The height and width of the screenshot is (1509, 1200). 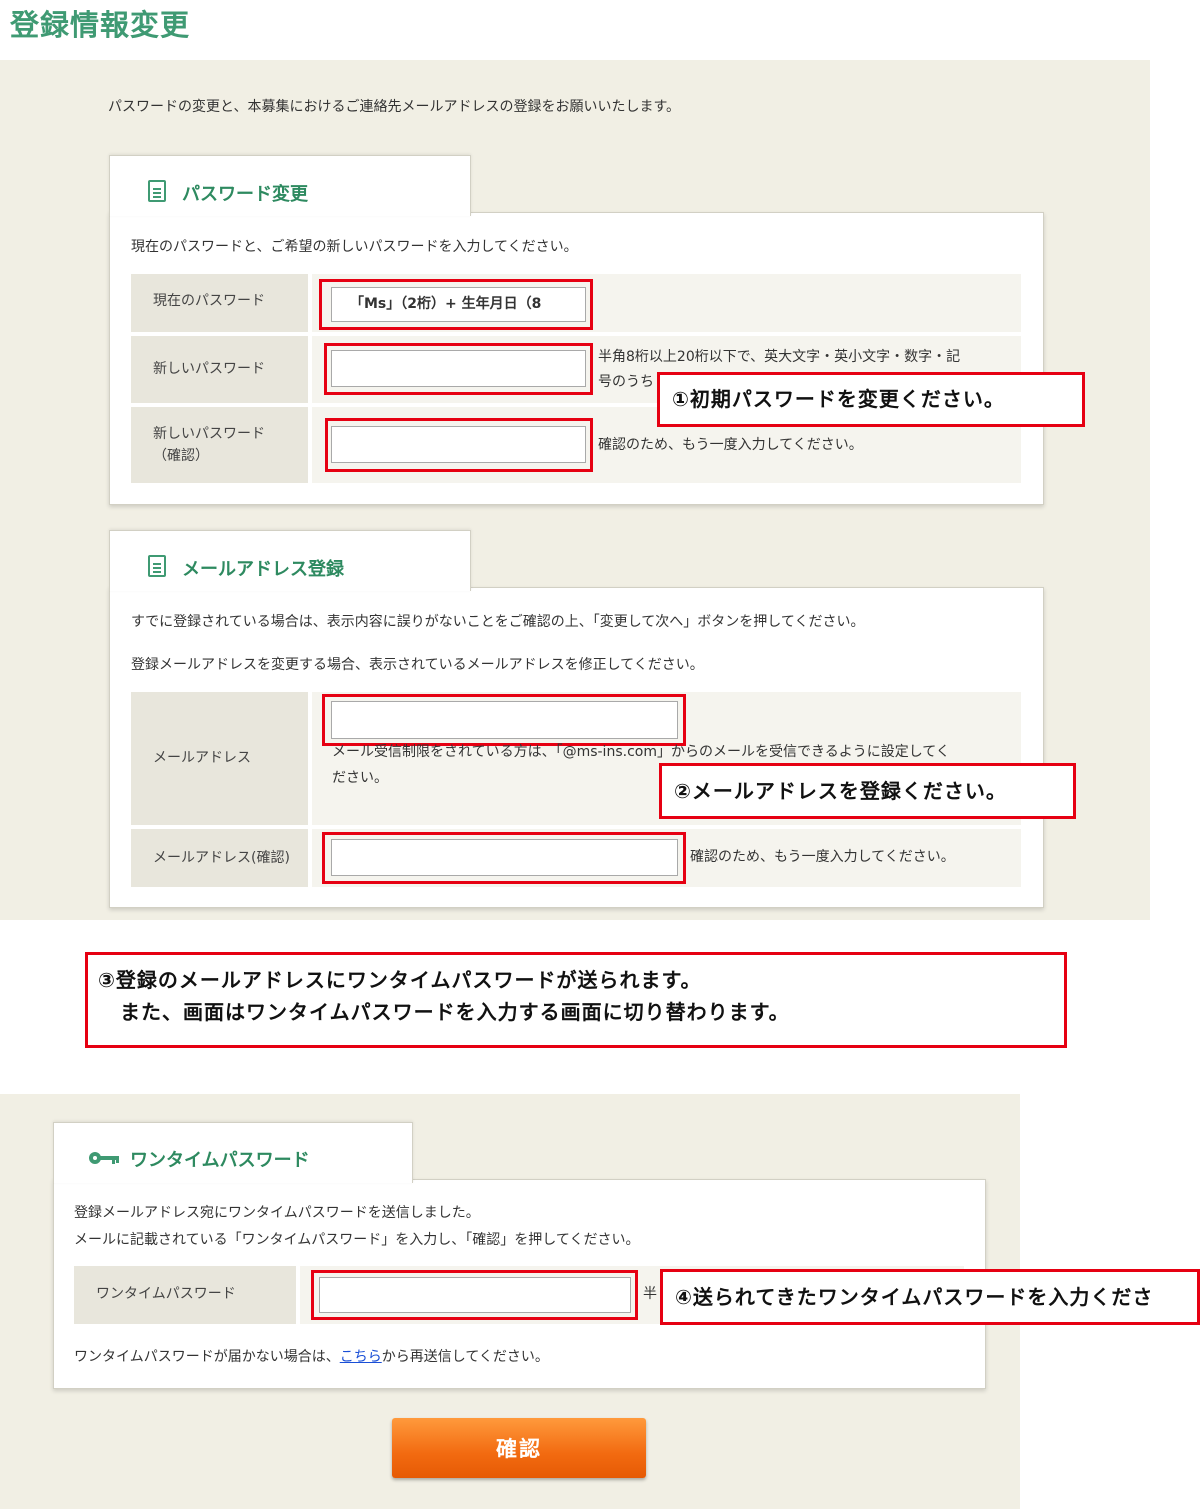 What do you see at coordinates (209, 301) in the screenshot?
I see `current-password-label: 現在のパスワード` at bounding box center [209, 301].